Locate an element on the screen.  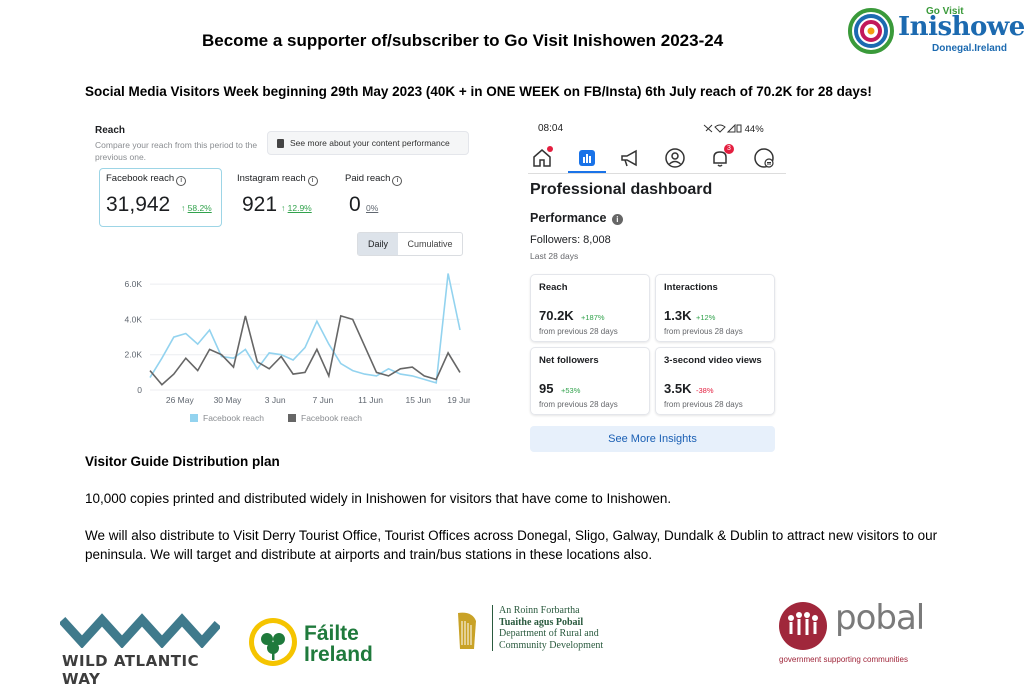
waw-text: WILD ATLANTIC WAY is located at coordinates (131, 670).